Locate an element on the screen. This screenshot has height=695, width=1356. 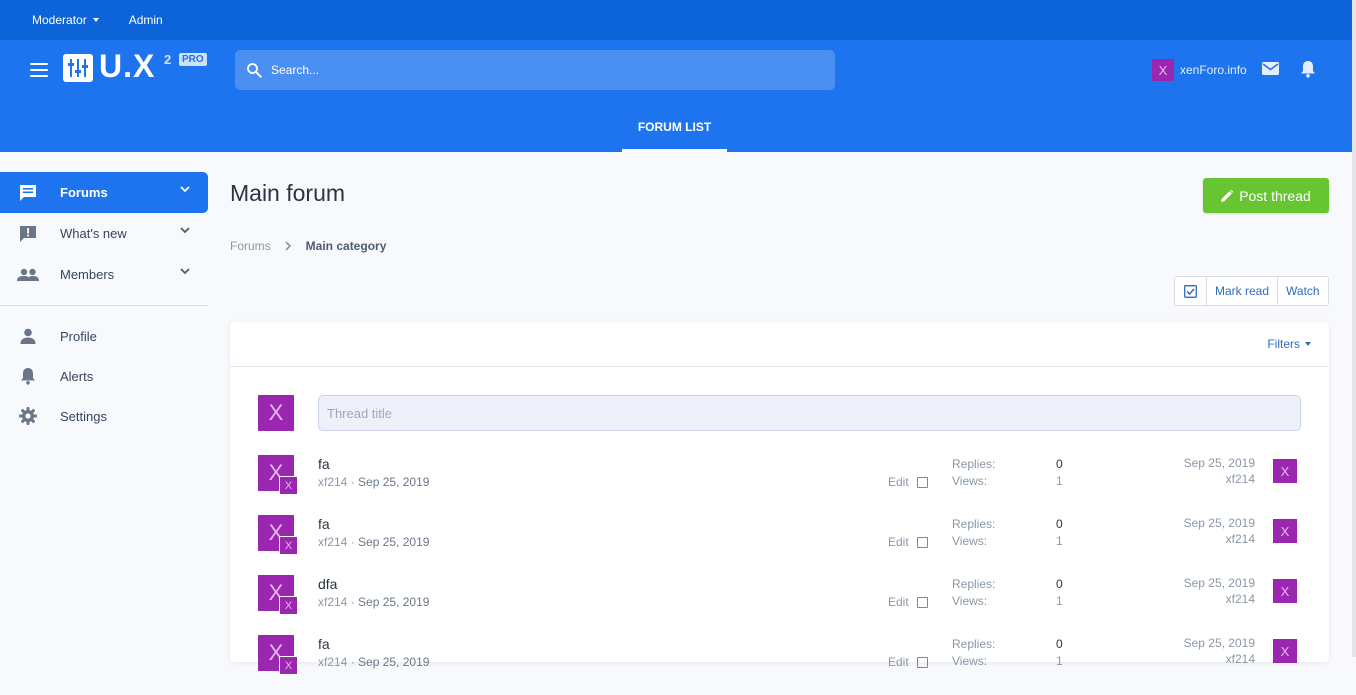
sidebar-item-label: Profile is located at coordinates (78, 336).